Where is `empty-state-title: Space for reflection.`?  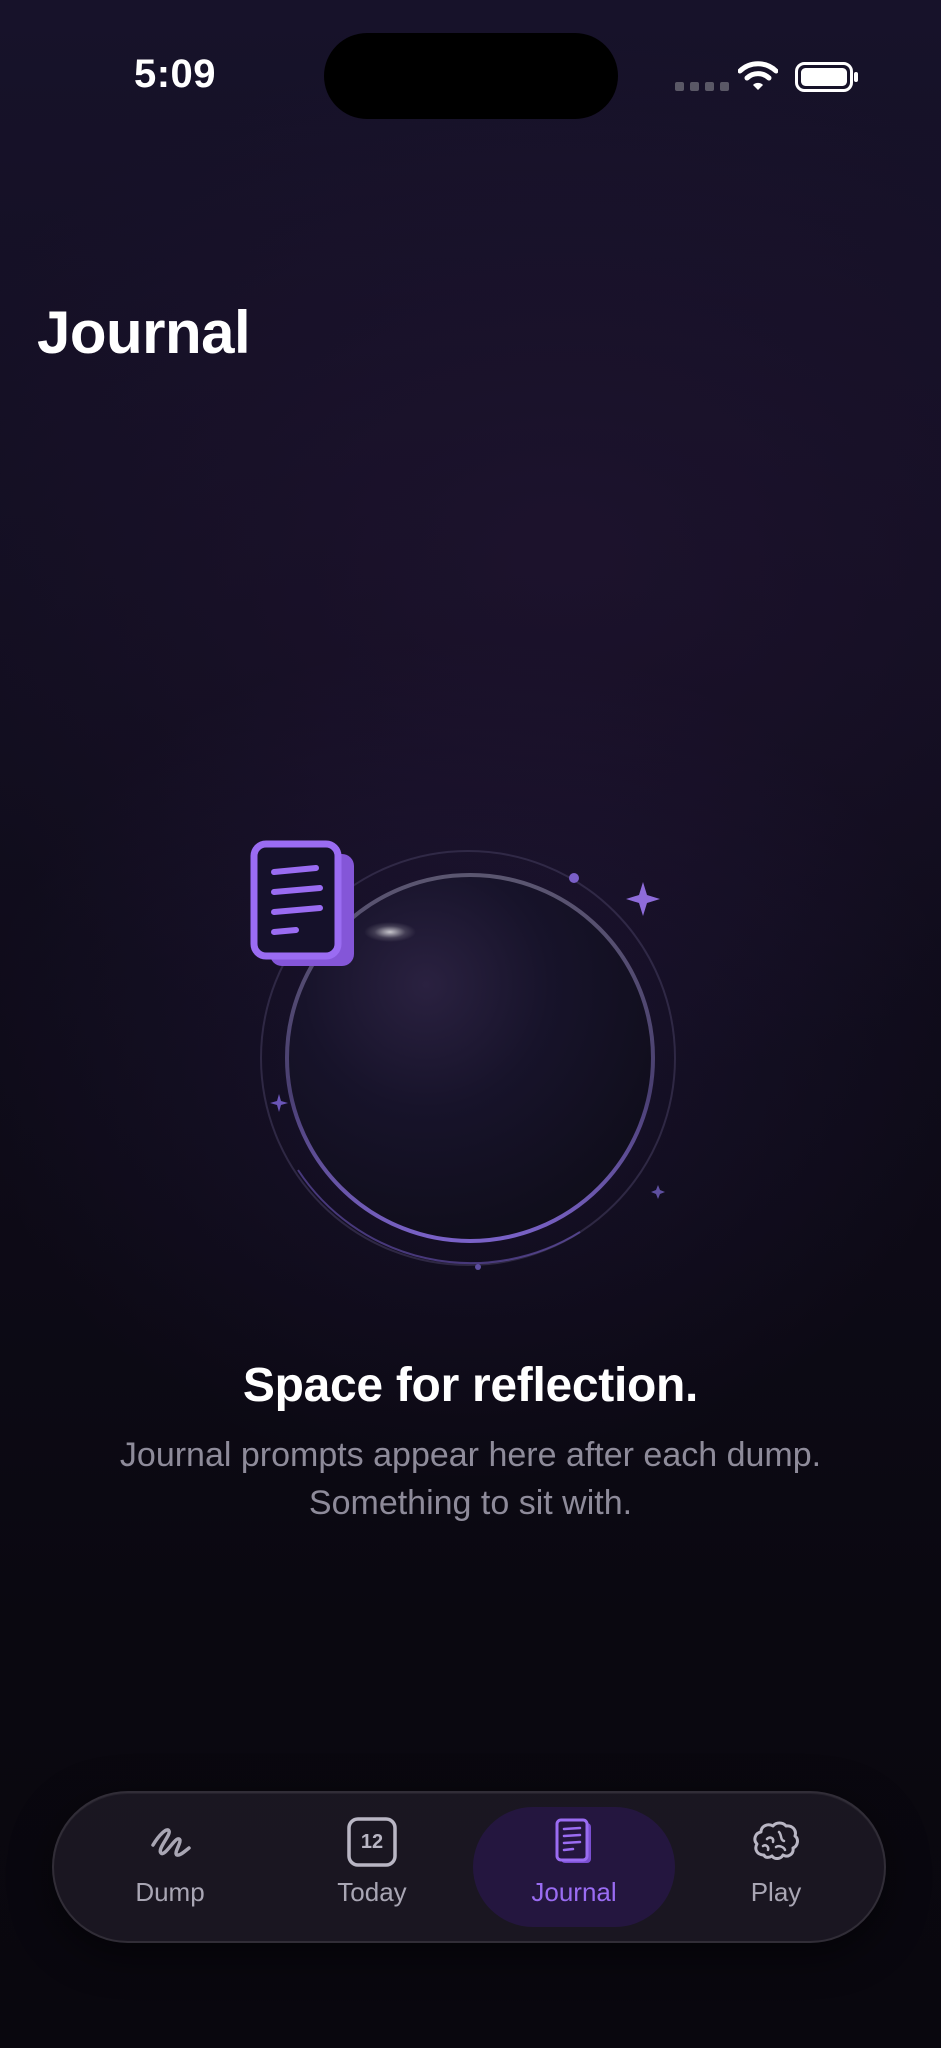
empty-state-title: Space for reflection. is located at coordinates (470, 1385).